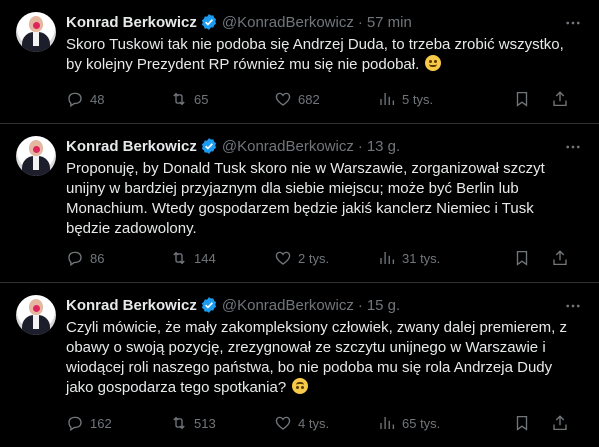 The width and height of the screenshot is (599, 447). What do you see at coordinates (433, 63) in the screenshot?
I see `wink-emoji` at bounding box center [433, 63].